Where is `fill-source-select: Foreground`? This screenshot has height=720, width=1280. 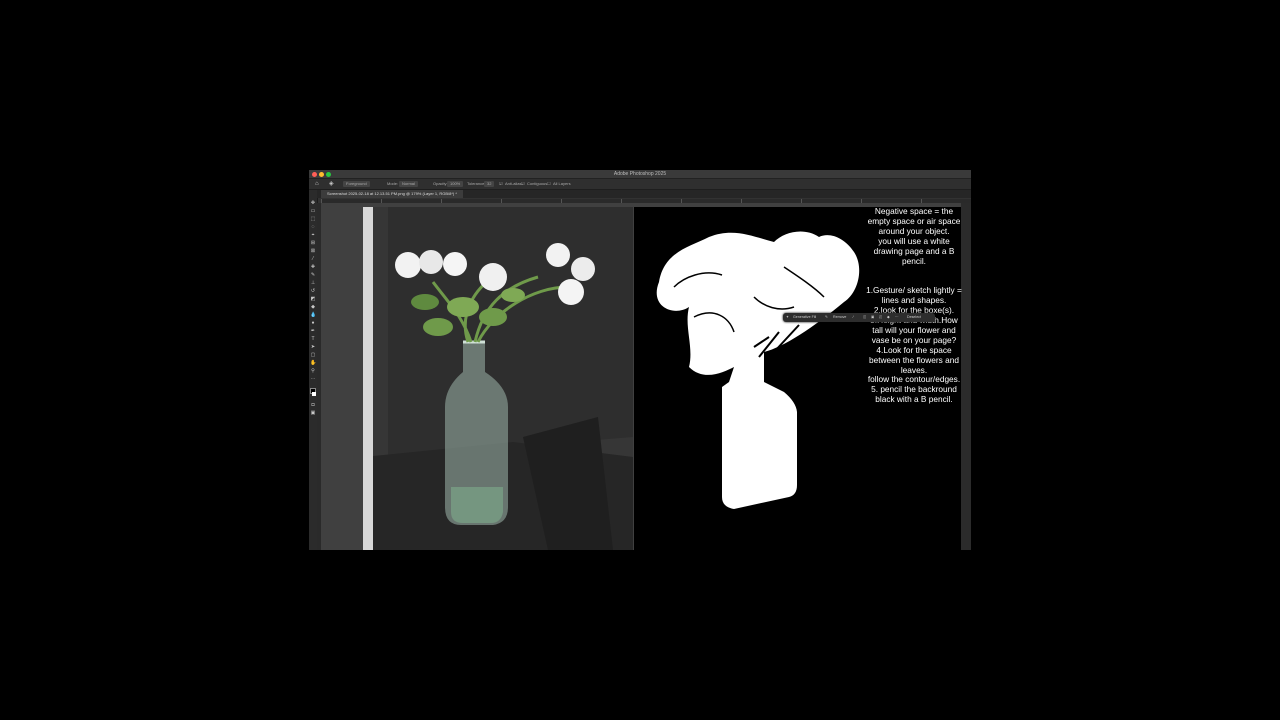 fill-source-select: Foreground is located at coordinates (356, 184).